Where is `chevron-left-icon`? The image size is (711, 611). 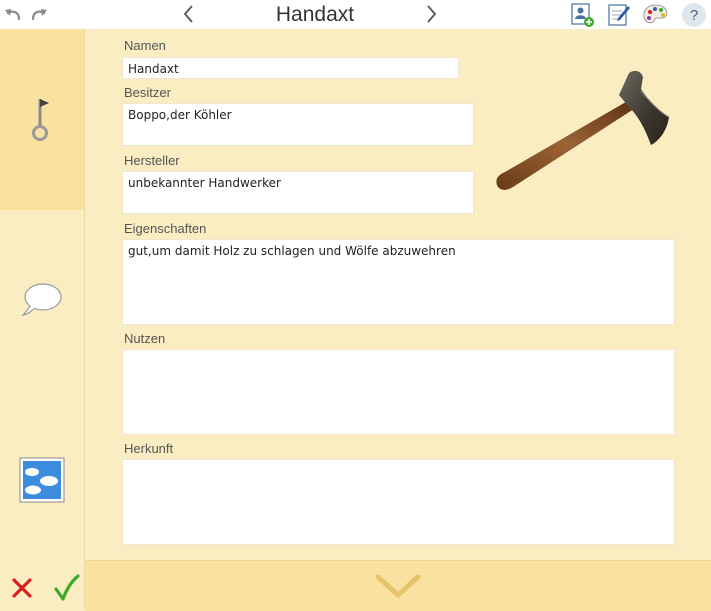
chevron-left-icon is located at coordinates (189, 14).